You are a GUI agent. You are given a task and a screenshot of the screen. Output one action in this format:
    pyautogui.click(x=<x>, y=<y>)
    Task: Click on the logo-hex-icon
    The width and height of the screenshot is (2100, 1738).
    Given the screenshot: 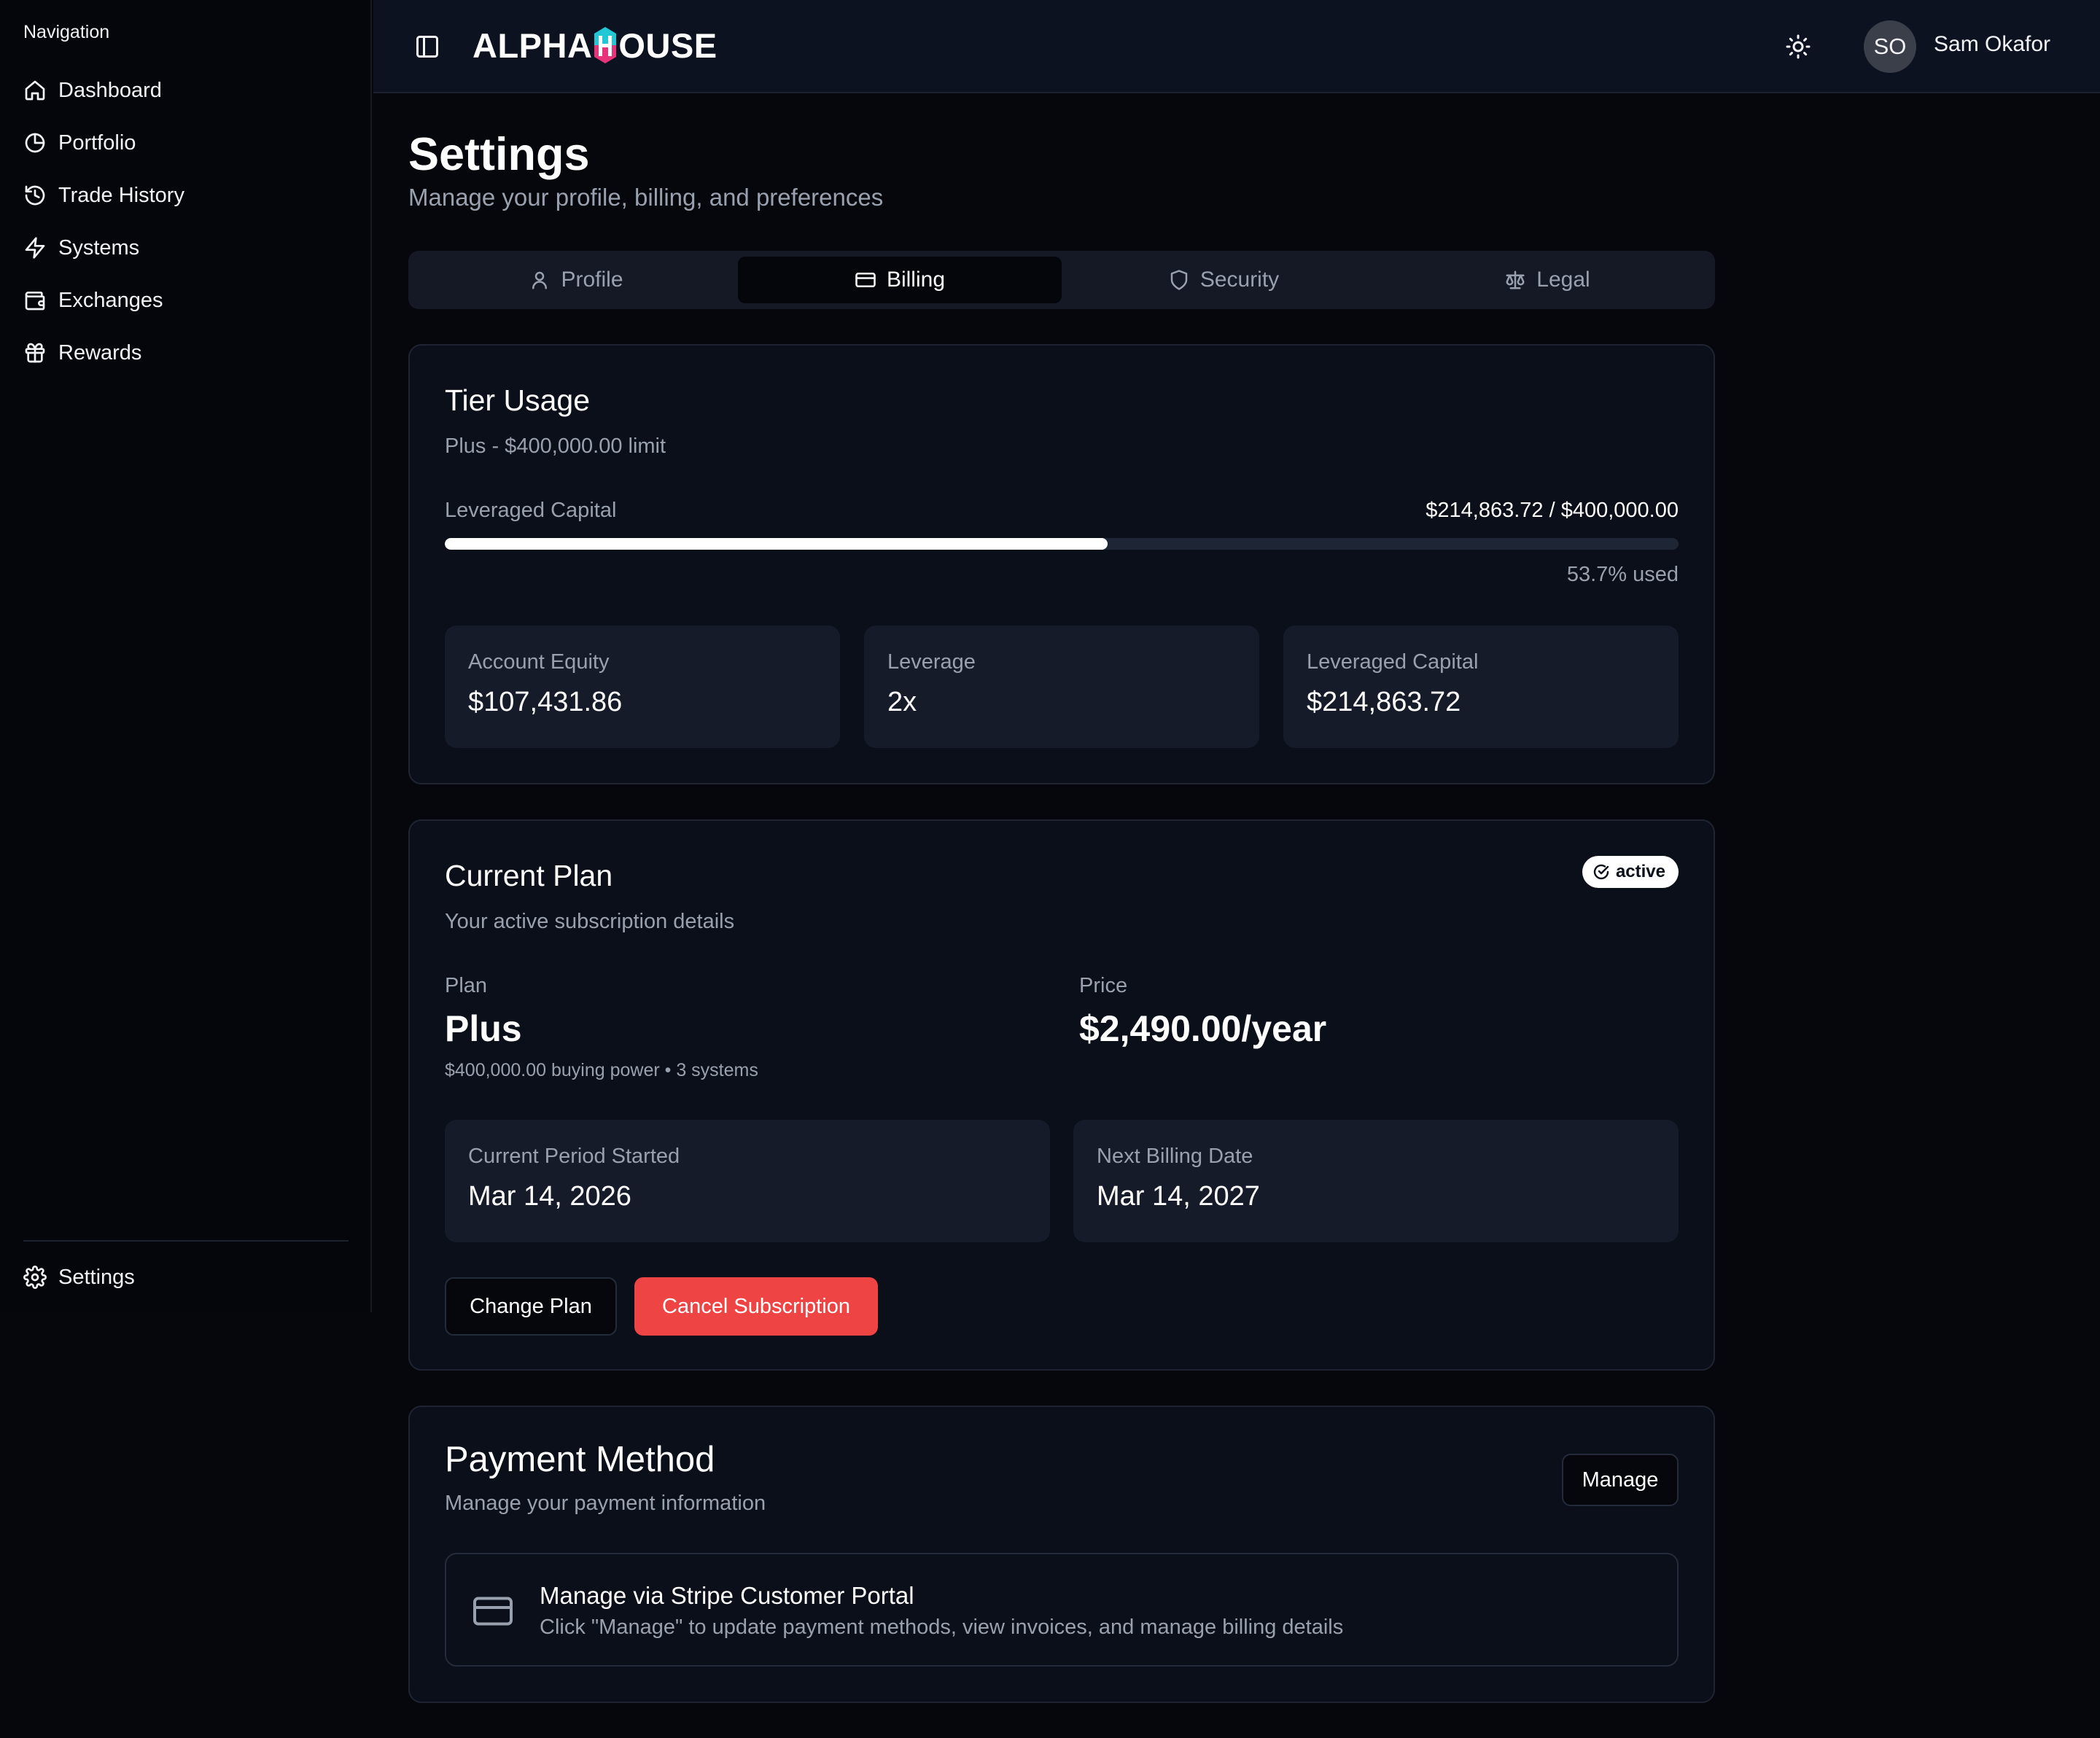 What is the action you would take?
    pyautogui.click(x=605, y=45)
    